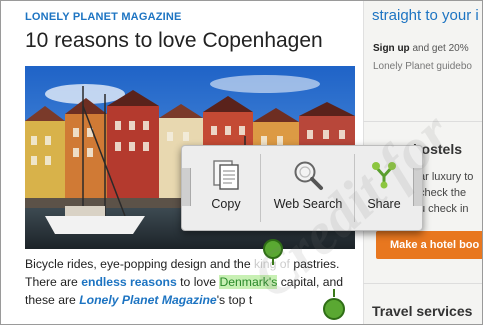 This screenshot has height=325, width=483. I want to click on body-text-5: 's top t, so click(234, 300).